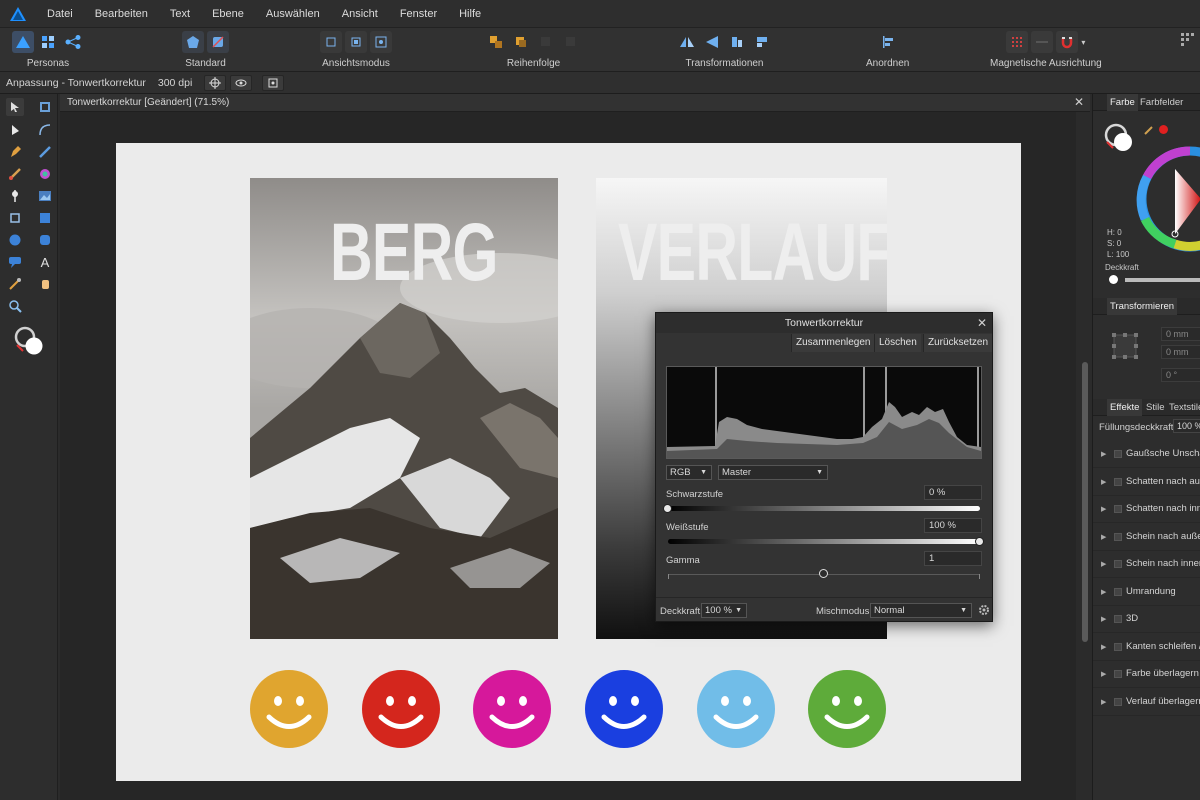 The image size is (1200, 800). Describe the element at coordinates (360, 14) in the screenshot. I see `menu-ansicht: Ansicht` at that location.